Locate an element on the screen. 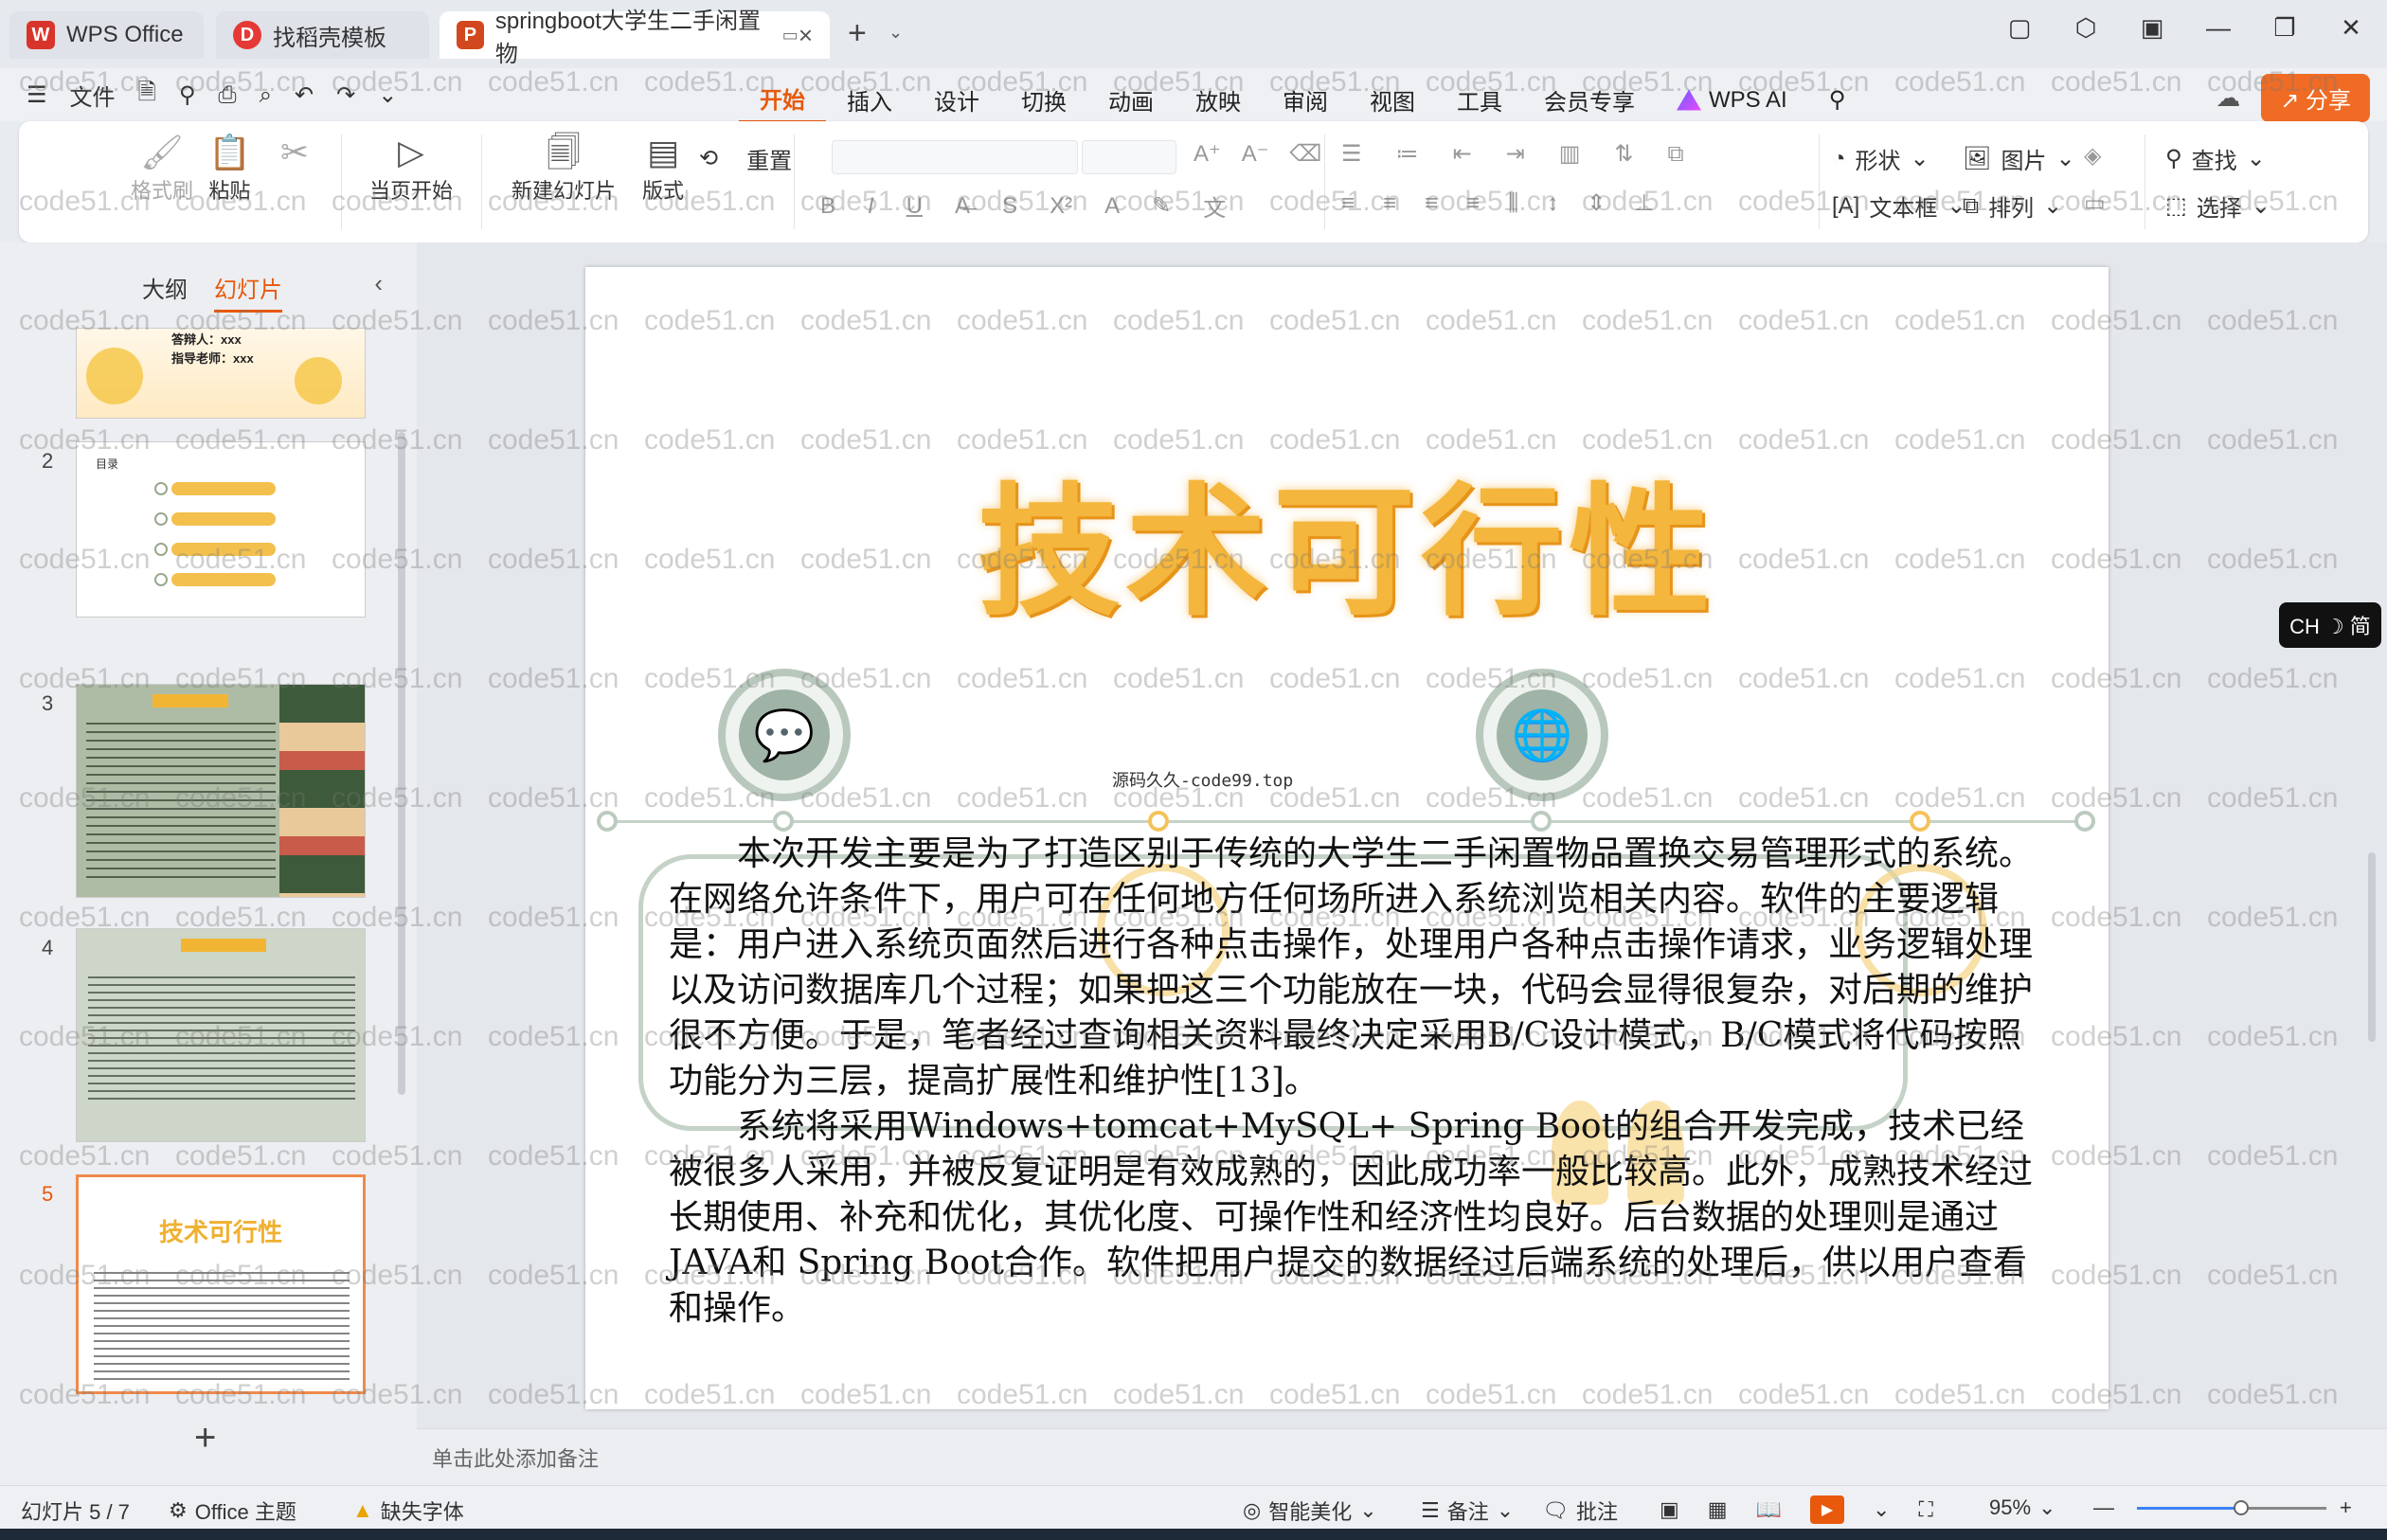  slideshow-play-icon: ▶ is located at coordinates (1827, 1509).